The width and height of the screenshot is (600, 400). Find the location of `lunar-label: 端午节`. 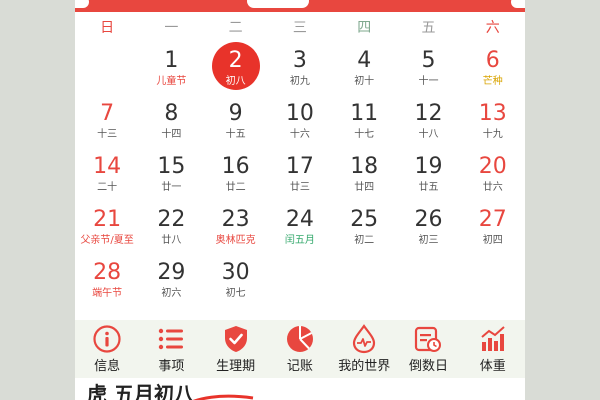

lunar-label: 端午节 is located at coordinates (107, 293).